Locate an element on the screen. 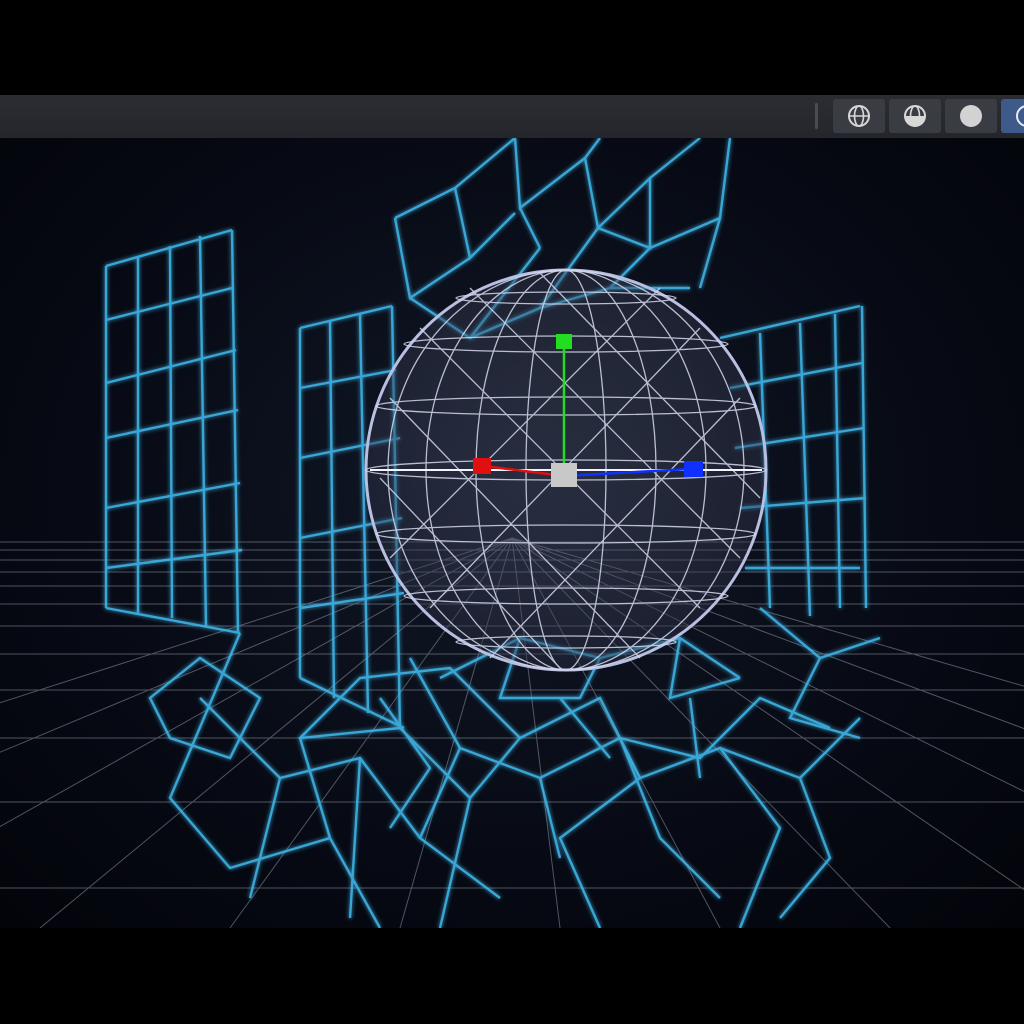  gizmo-center-handle is located at coordinates (564, 475).